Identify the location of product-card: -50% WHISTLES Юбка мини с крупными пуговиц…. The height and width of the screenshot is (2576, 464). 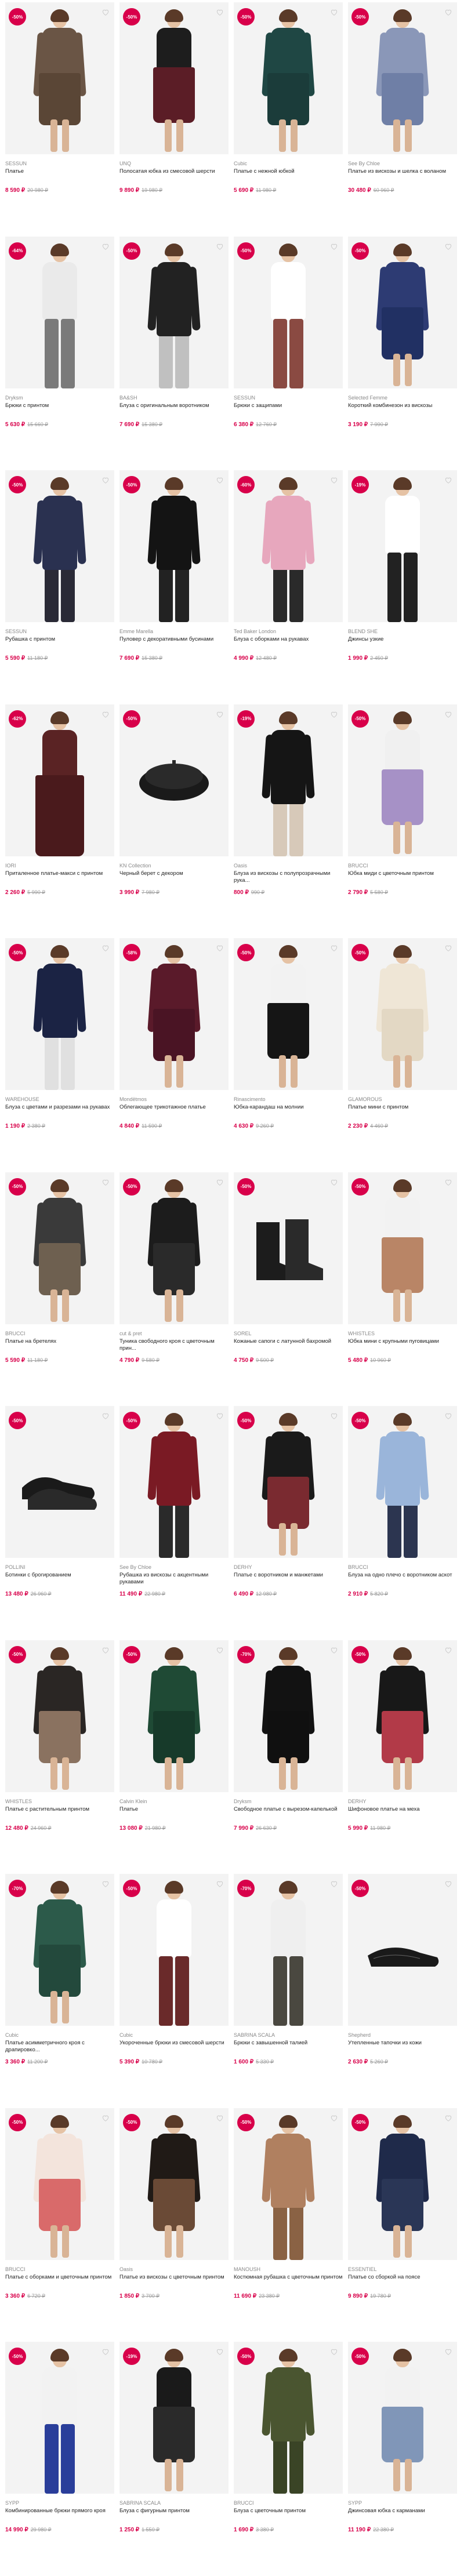
(402, 1289).